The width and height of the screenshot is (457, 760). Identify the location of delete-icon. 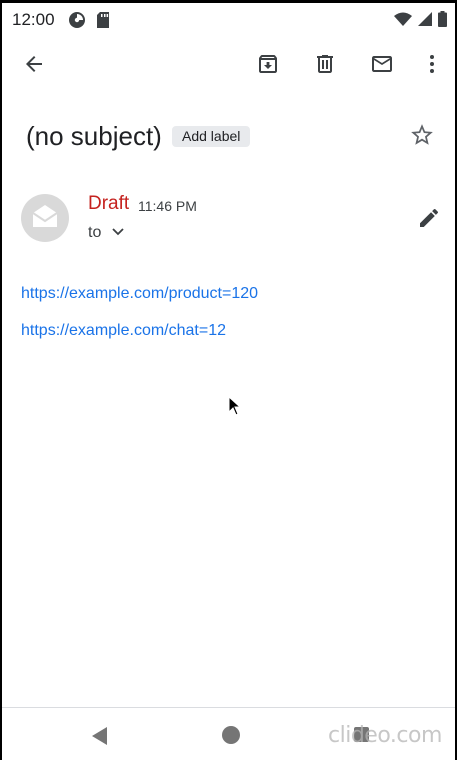
(325, 66).